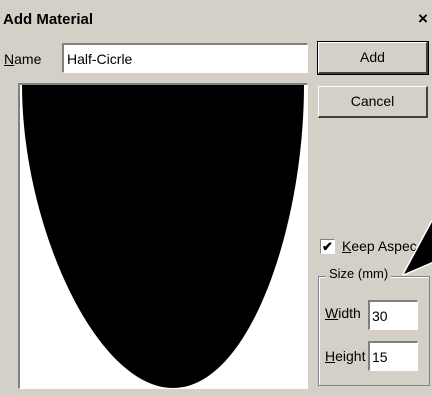 The height and width of the screenshot is (396, 432). I want to click on height-label: Height, so click(345, 356).